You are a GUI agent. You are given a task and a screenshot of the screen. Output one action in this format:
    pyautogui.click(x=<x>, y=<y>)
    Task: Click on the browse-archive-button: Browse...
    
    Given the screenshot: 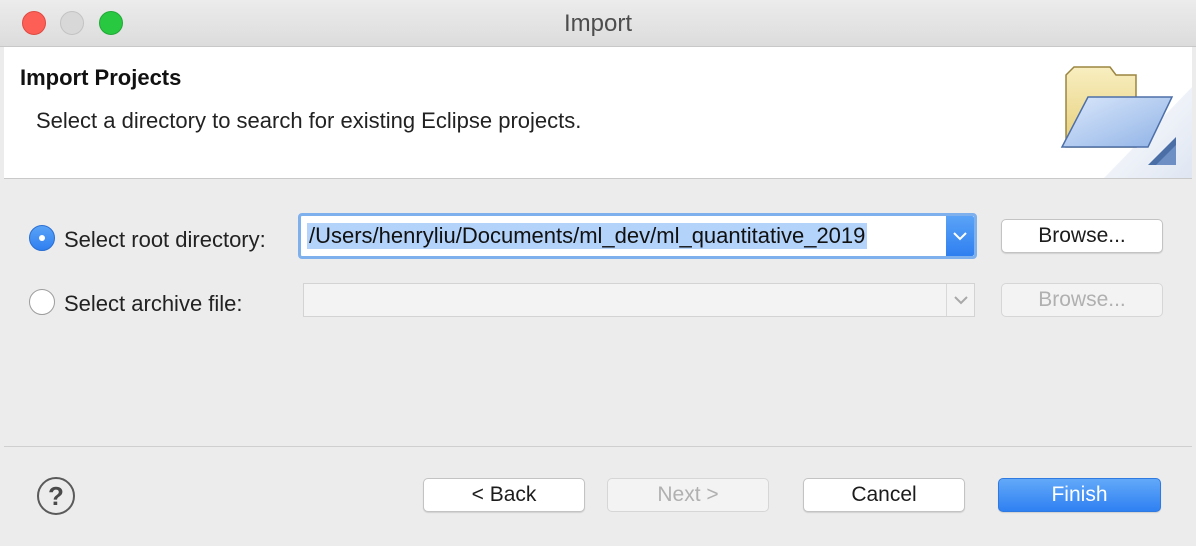 What is the action you would take?
    pyautogui.click(x=1082, y=300)
    